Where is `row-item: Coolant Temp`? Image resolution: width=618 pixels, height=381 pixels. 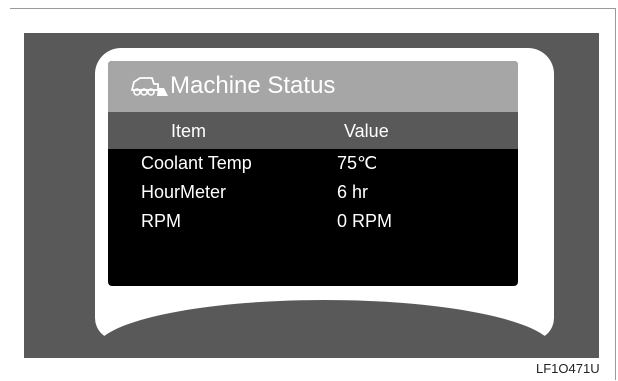
row-item: Coolant Temp is located at coordinates (196, 163).